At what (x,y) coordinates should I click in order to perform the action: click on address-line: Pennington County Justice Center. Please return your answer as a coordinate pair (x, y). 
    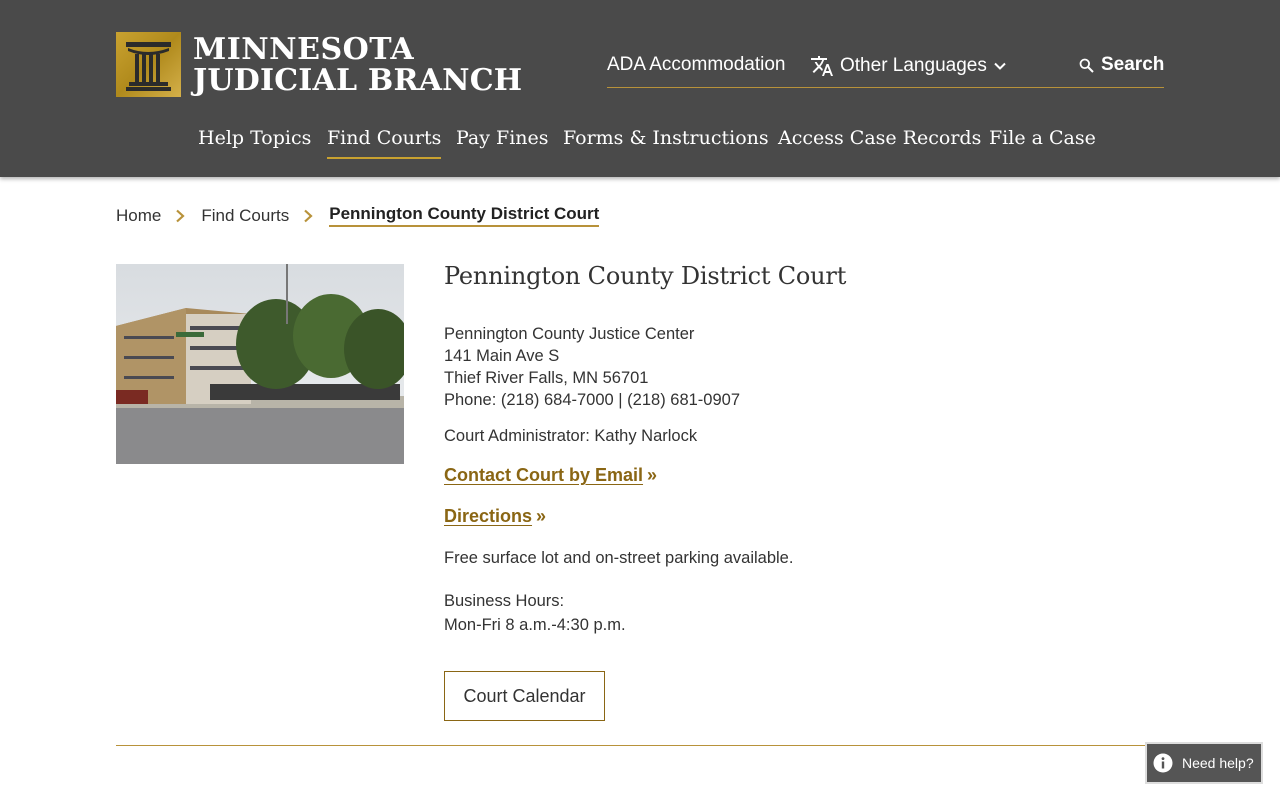
    Looking at the image, I should click on (569, 334).